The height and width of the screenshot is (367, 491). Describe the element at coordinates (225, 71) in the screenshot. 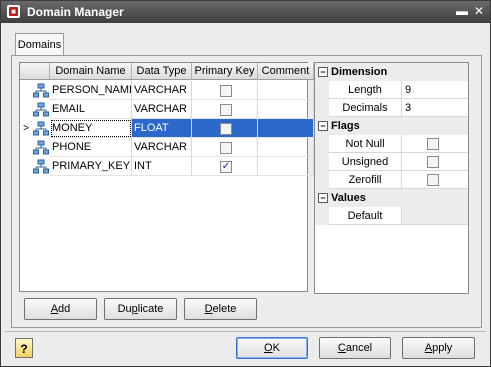

I see `column-header-primary-key: Primary Key` at that location.